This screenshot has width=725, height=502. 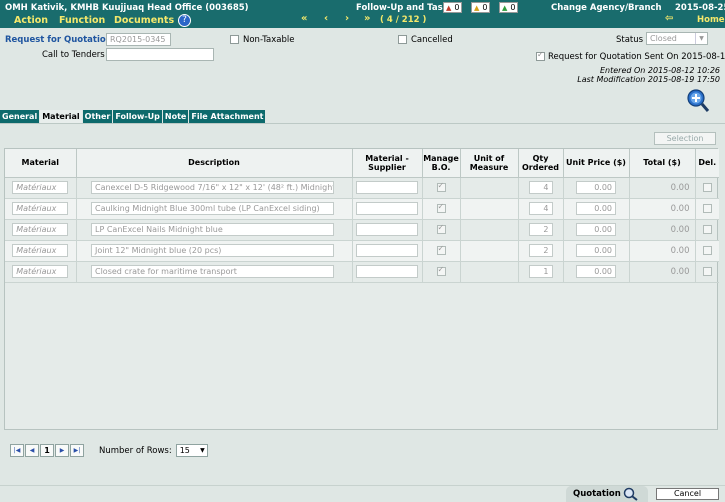 What do you see at coordinates (453, 7) in the screenshot?
I see `followup-count-red: ▲ 0` at bounding box center [453, 7].